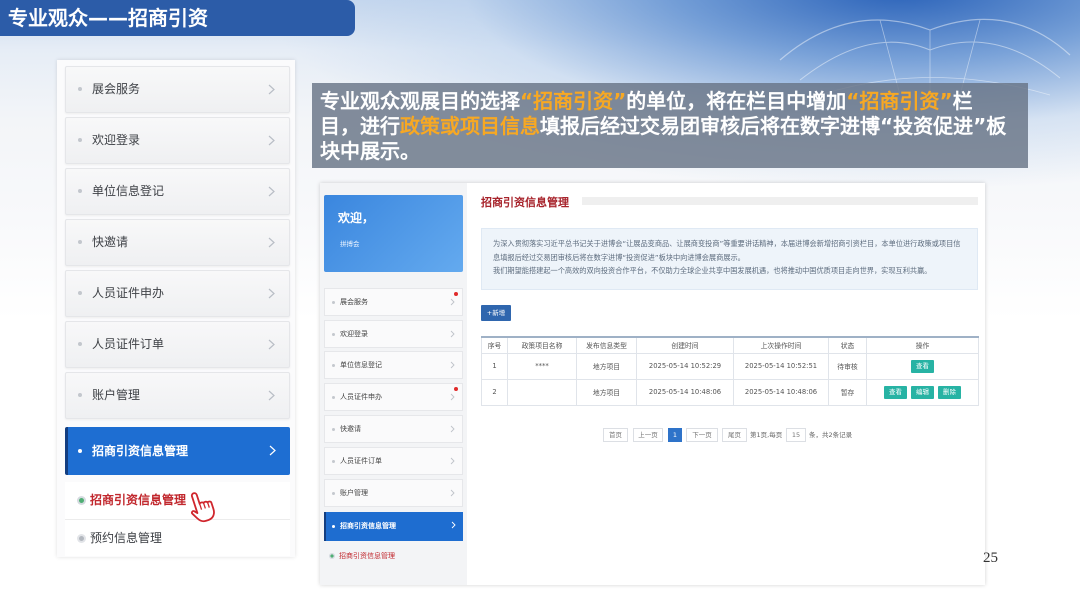 Image resolution: width=1080 pixels, height=608 pixels. What do you see at coordinates (177, 140) in the screenshot?
I see `sidebar-item-welcome-login: 欢迎登录` at bounding box center [177, 140].